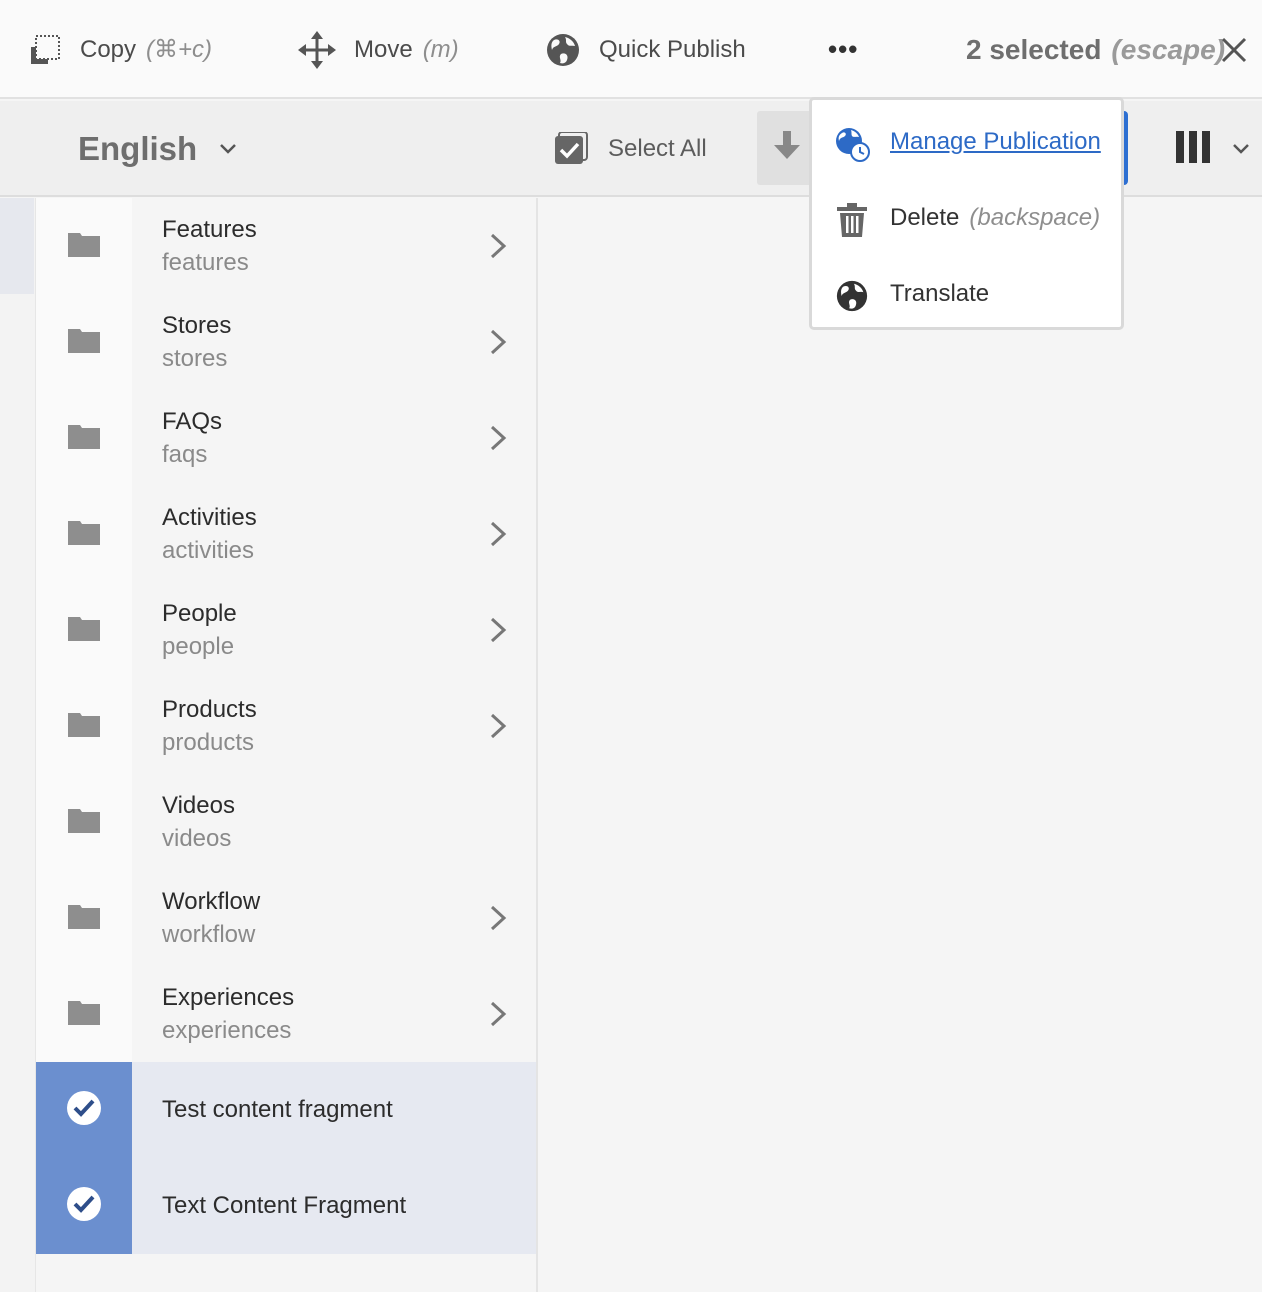 Image resolution: width=1262 pixels, height=1292 pixels. I want to click on folder-title: Features, so click(209, 229).